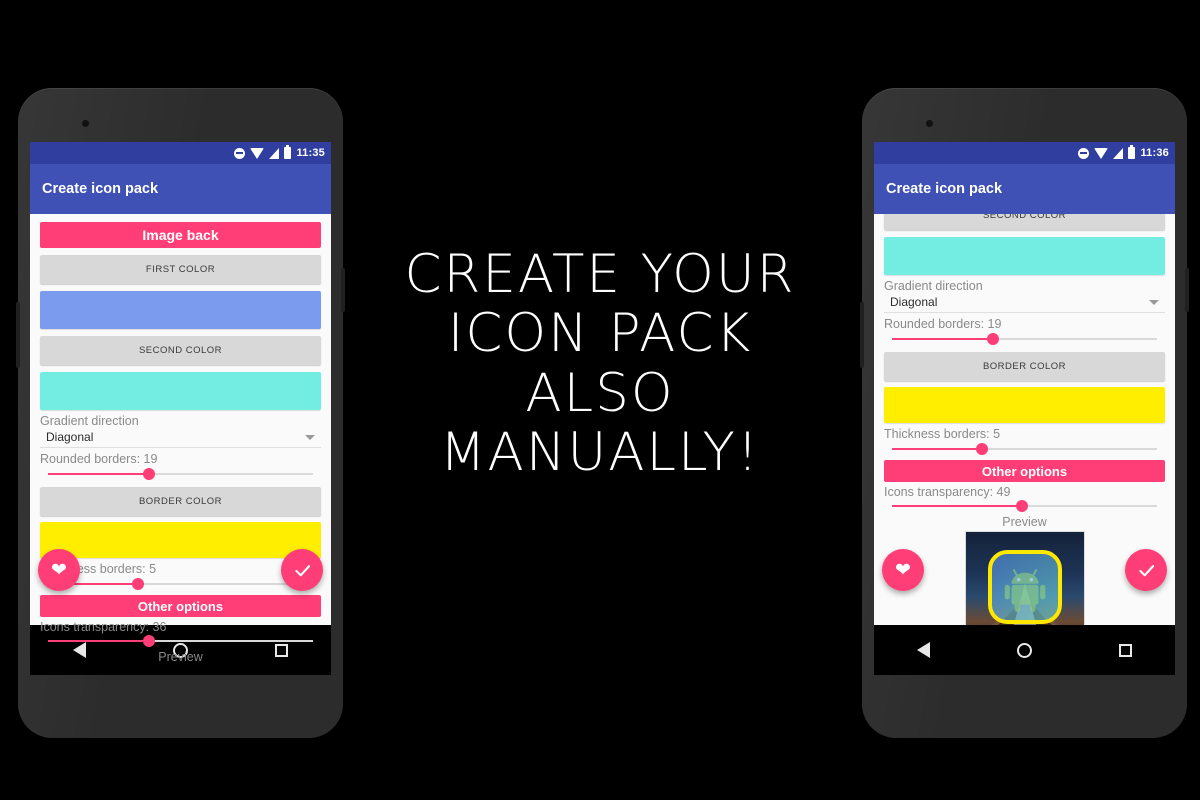 This screenshot has height=800, width=1200. I want to click on chevron-down-icon, so click(1154, 302).